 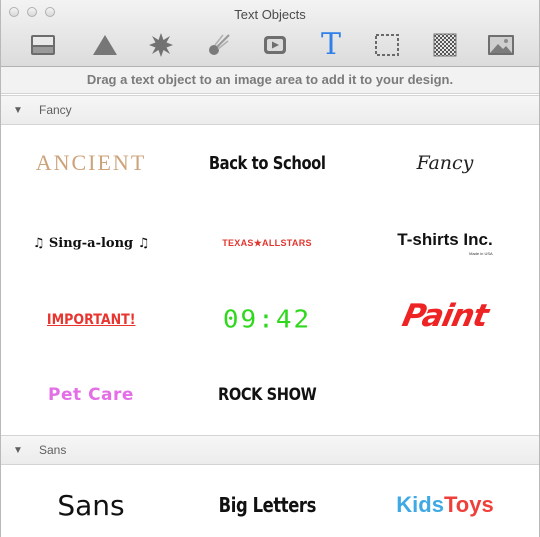 I want to click on media-tool-button, so click(x=275, y=45).